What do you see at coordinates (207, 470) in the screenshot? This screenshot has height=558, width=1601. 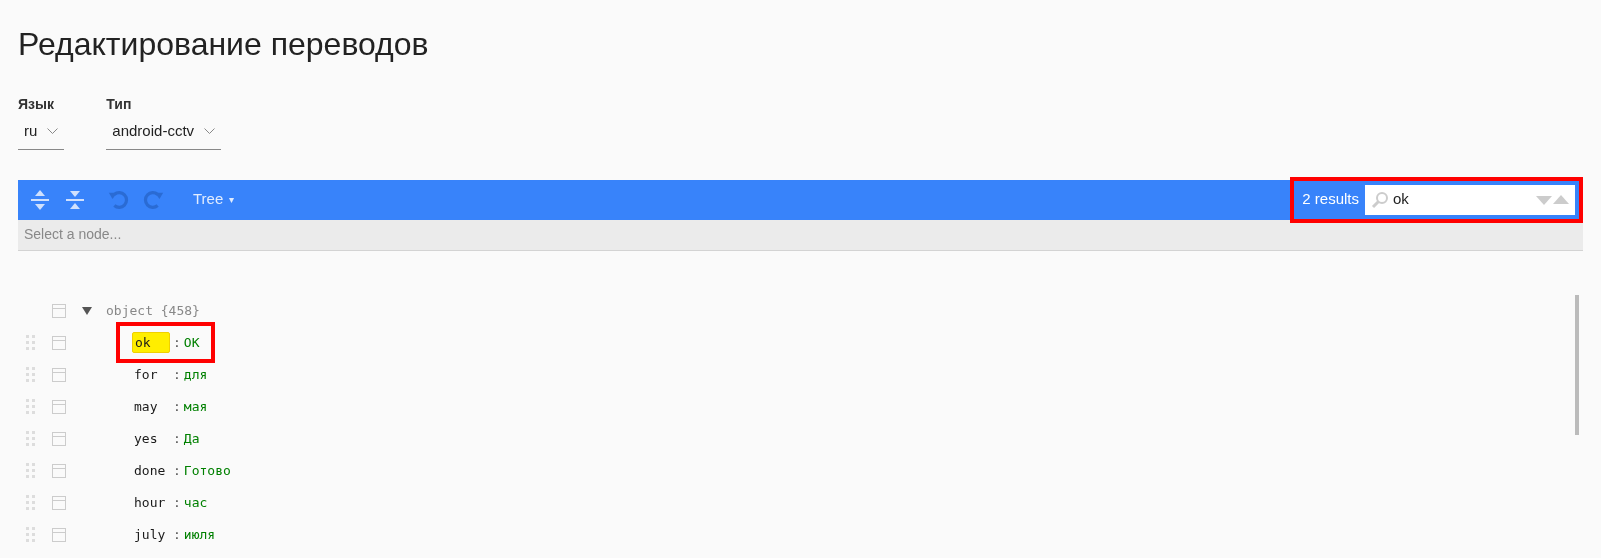 I see `node-value: Готово` at bounding box center [207, 470].